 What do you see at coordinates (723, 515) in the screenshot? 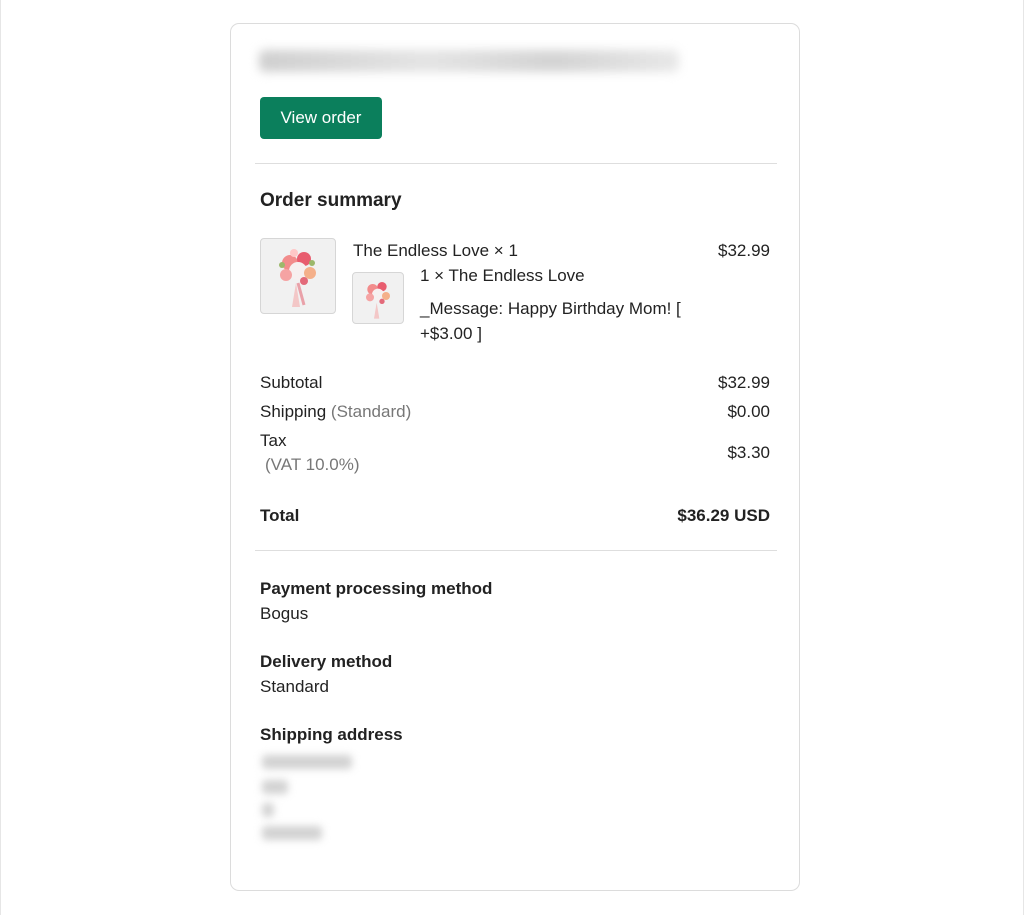
I see `total-value: $36.29 USD` at bounding box center [723, 515].